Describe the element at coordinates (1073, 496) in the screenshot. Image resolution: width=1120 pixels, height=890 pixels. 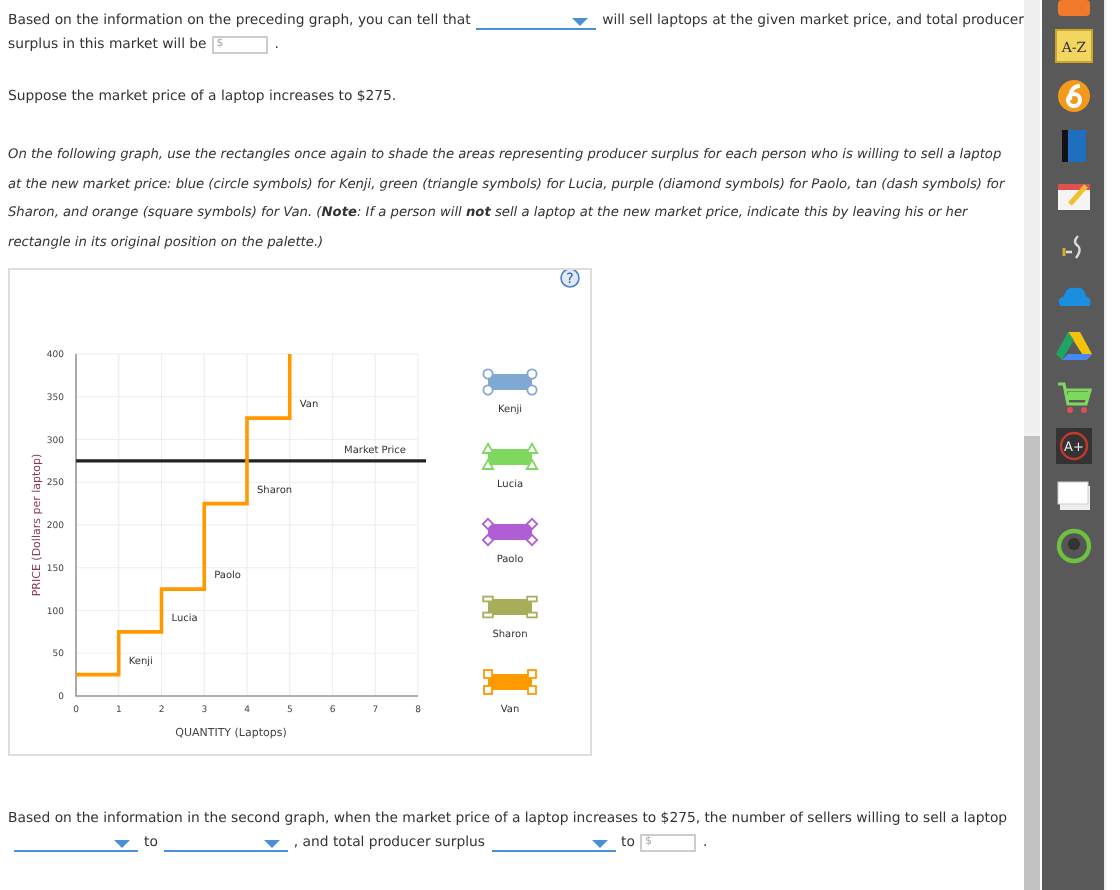
I see `paper-stack-icon` at that location.